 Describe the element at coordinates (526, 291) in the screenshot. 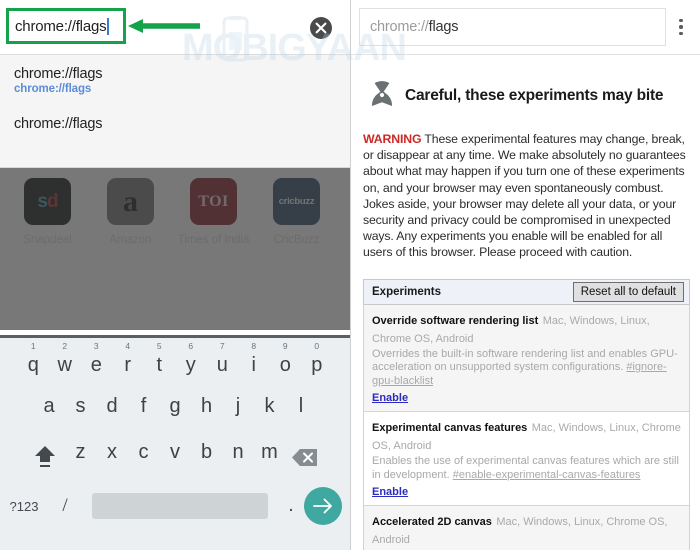

I see `experiments-header-bar: Experiments Reset all to default` at that location.